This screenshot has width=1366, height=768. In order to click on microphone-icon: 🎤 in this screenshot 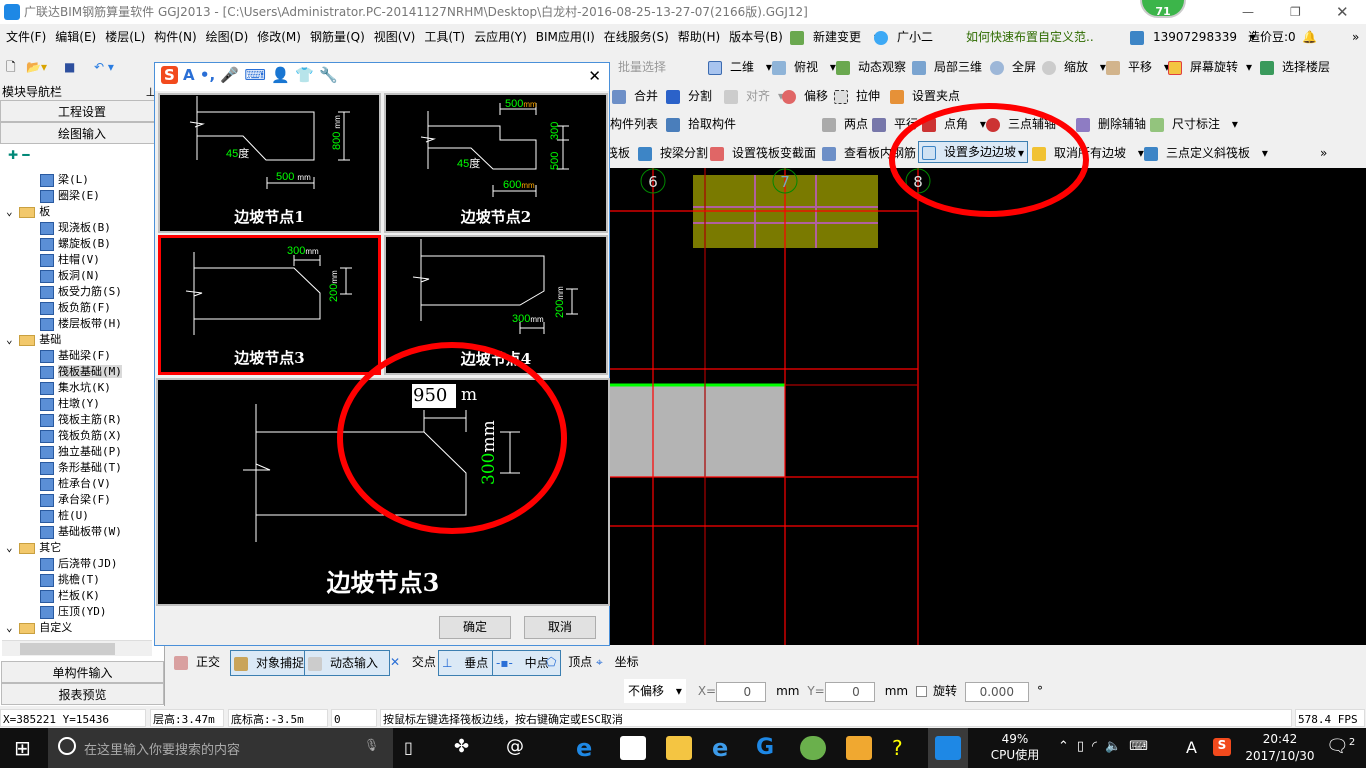, I will do `click(229, 75)`.